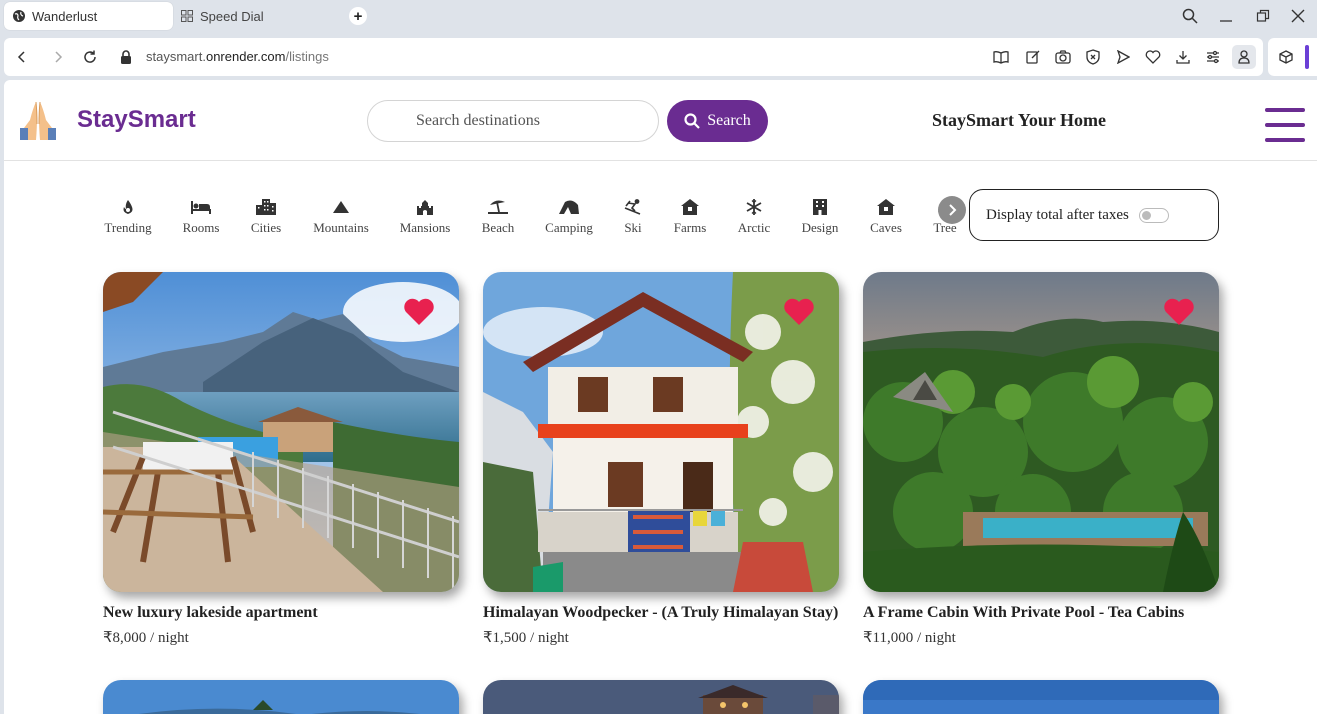 This screenshot has width=1317, height=714. I want to click on url-field: staysmart.onrender.com/listings, so click(237, 56).